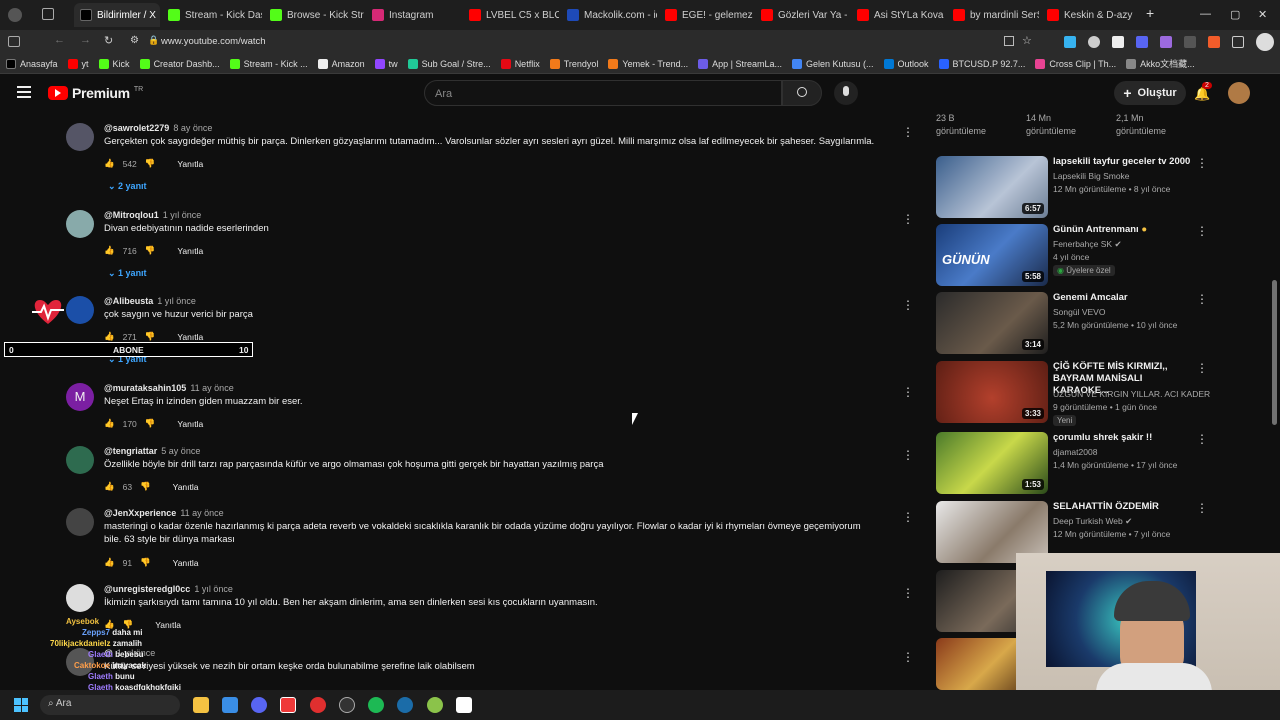 This screenshot has width=1280, height=720. I want to click on comment-author: @tengriattar, so click(130, 451).